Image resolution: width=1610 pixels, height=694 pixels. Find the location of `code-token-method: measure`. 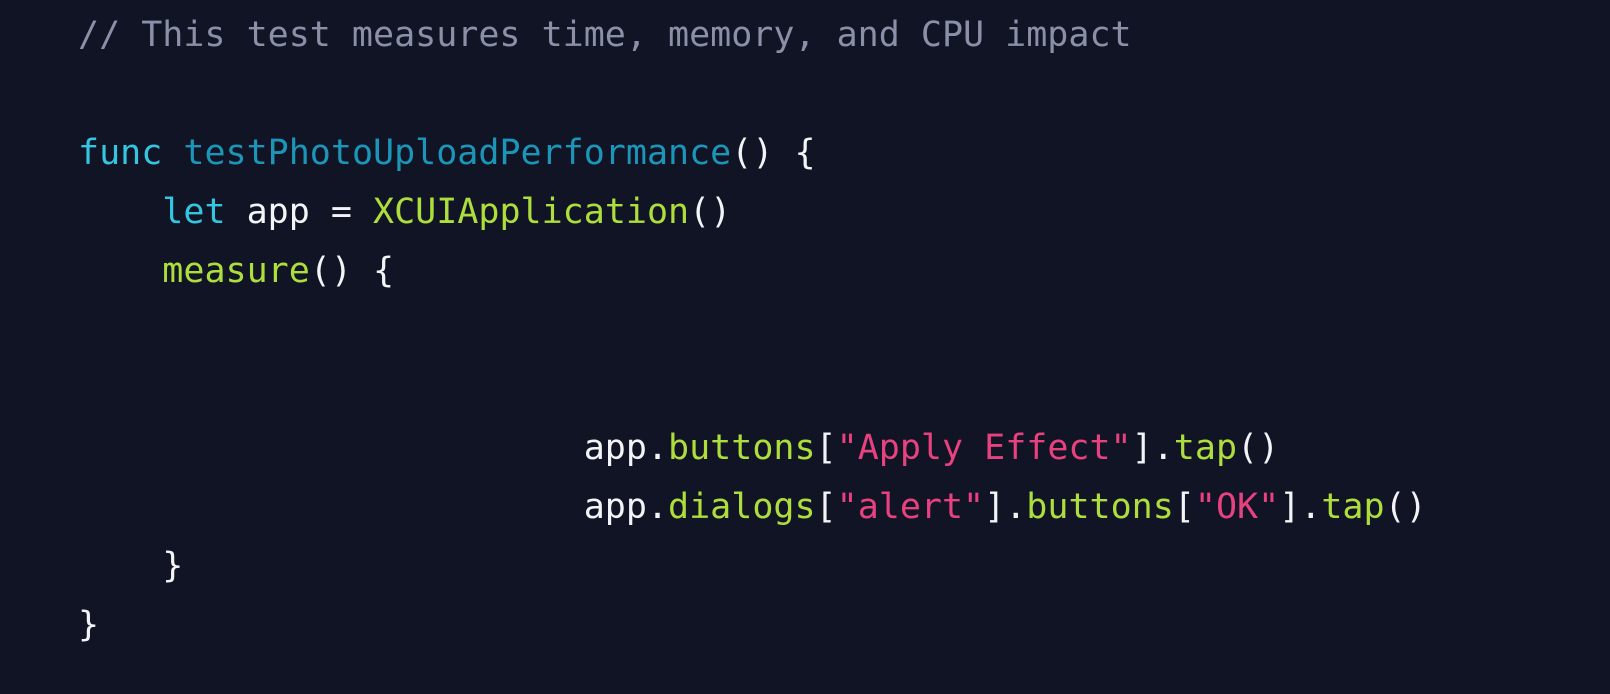

code-token-method: measure is located at coordinates (236, 271).